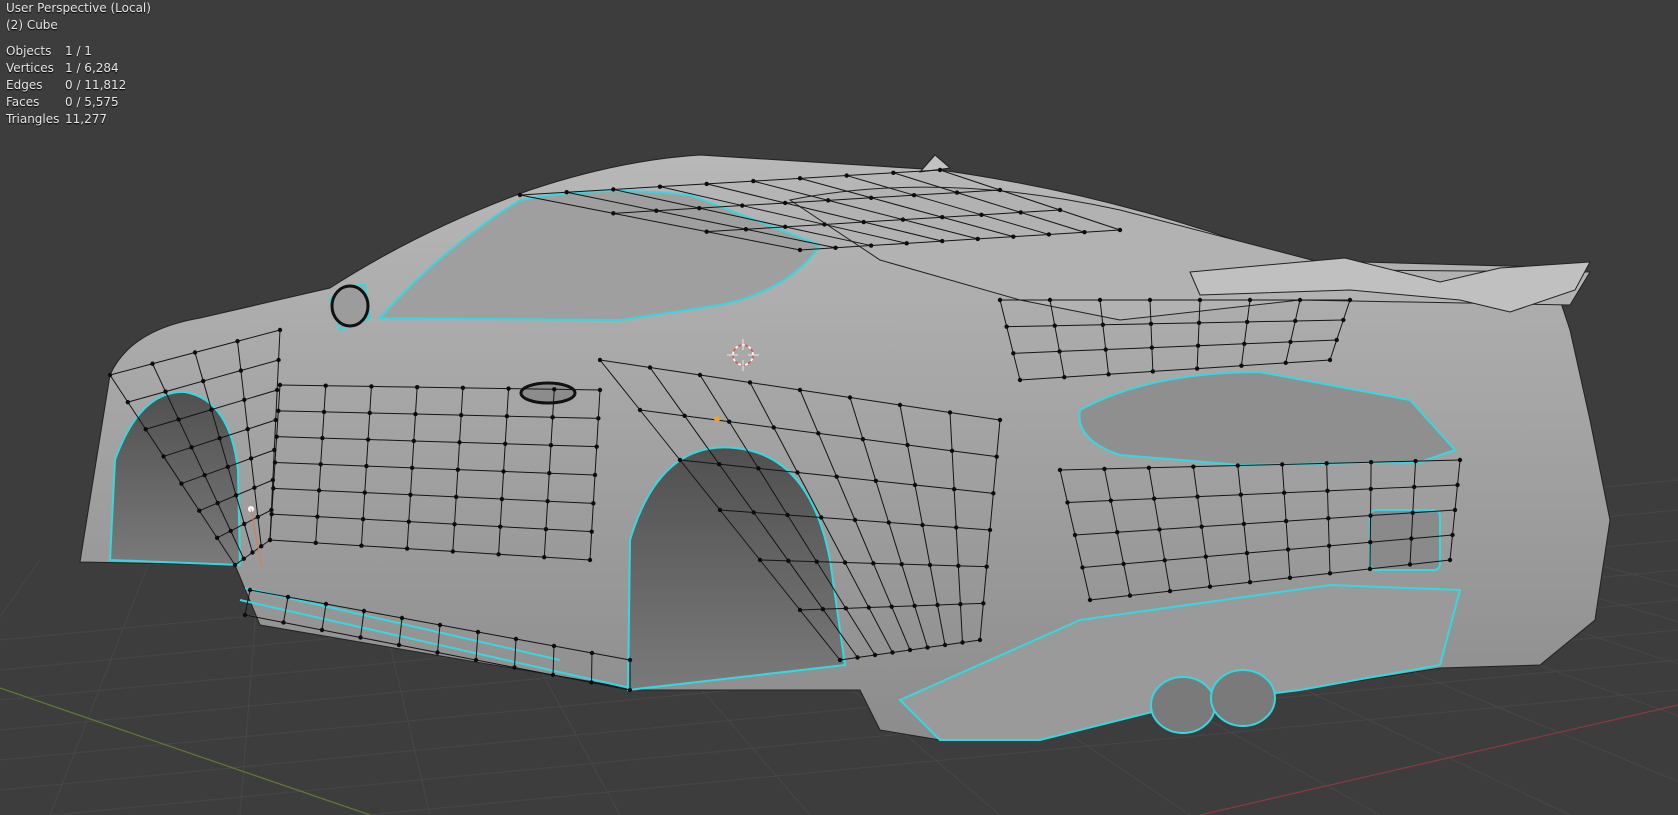 This screenshot has height=815, width=1678. I want to click on roof-fin, so click(935, 163).